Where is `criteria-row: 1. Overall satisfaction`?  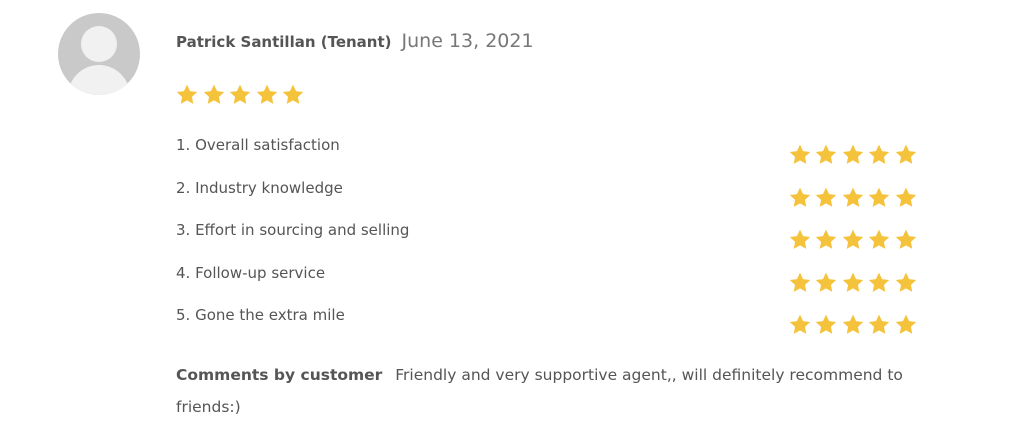 criteria-row: 1. Overall satisfaction is located at coordinates (548, 150).